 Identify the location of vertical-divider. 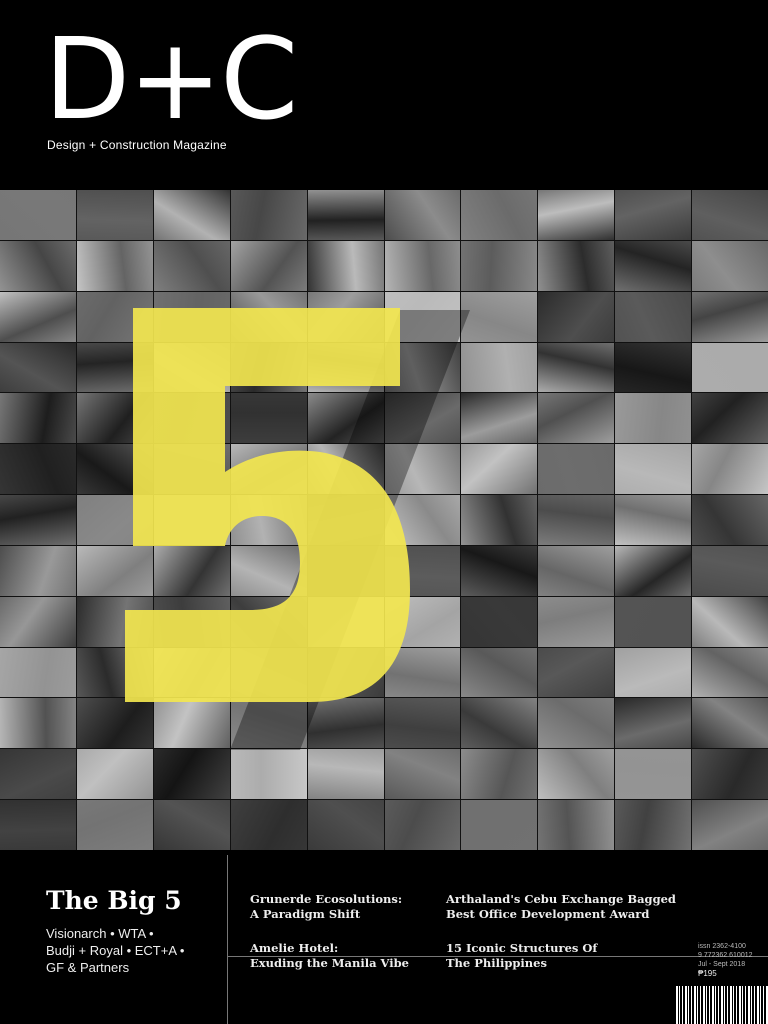
(227, 939).